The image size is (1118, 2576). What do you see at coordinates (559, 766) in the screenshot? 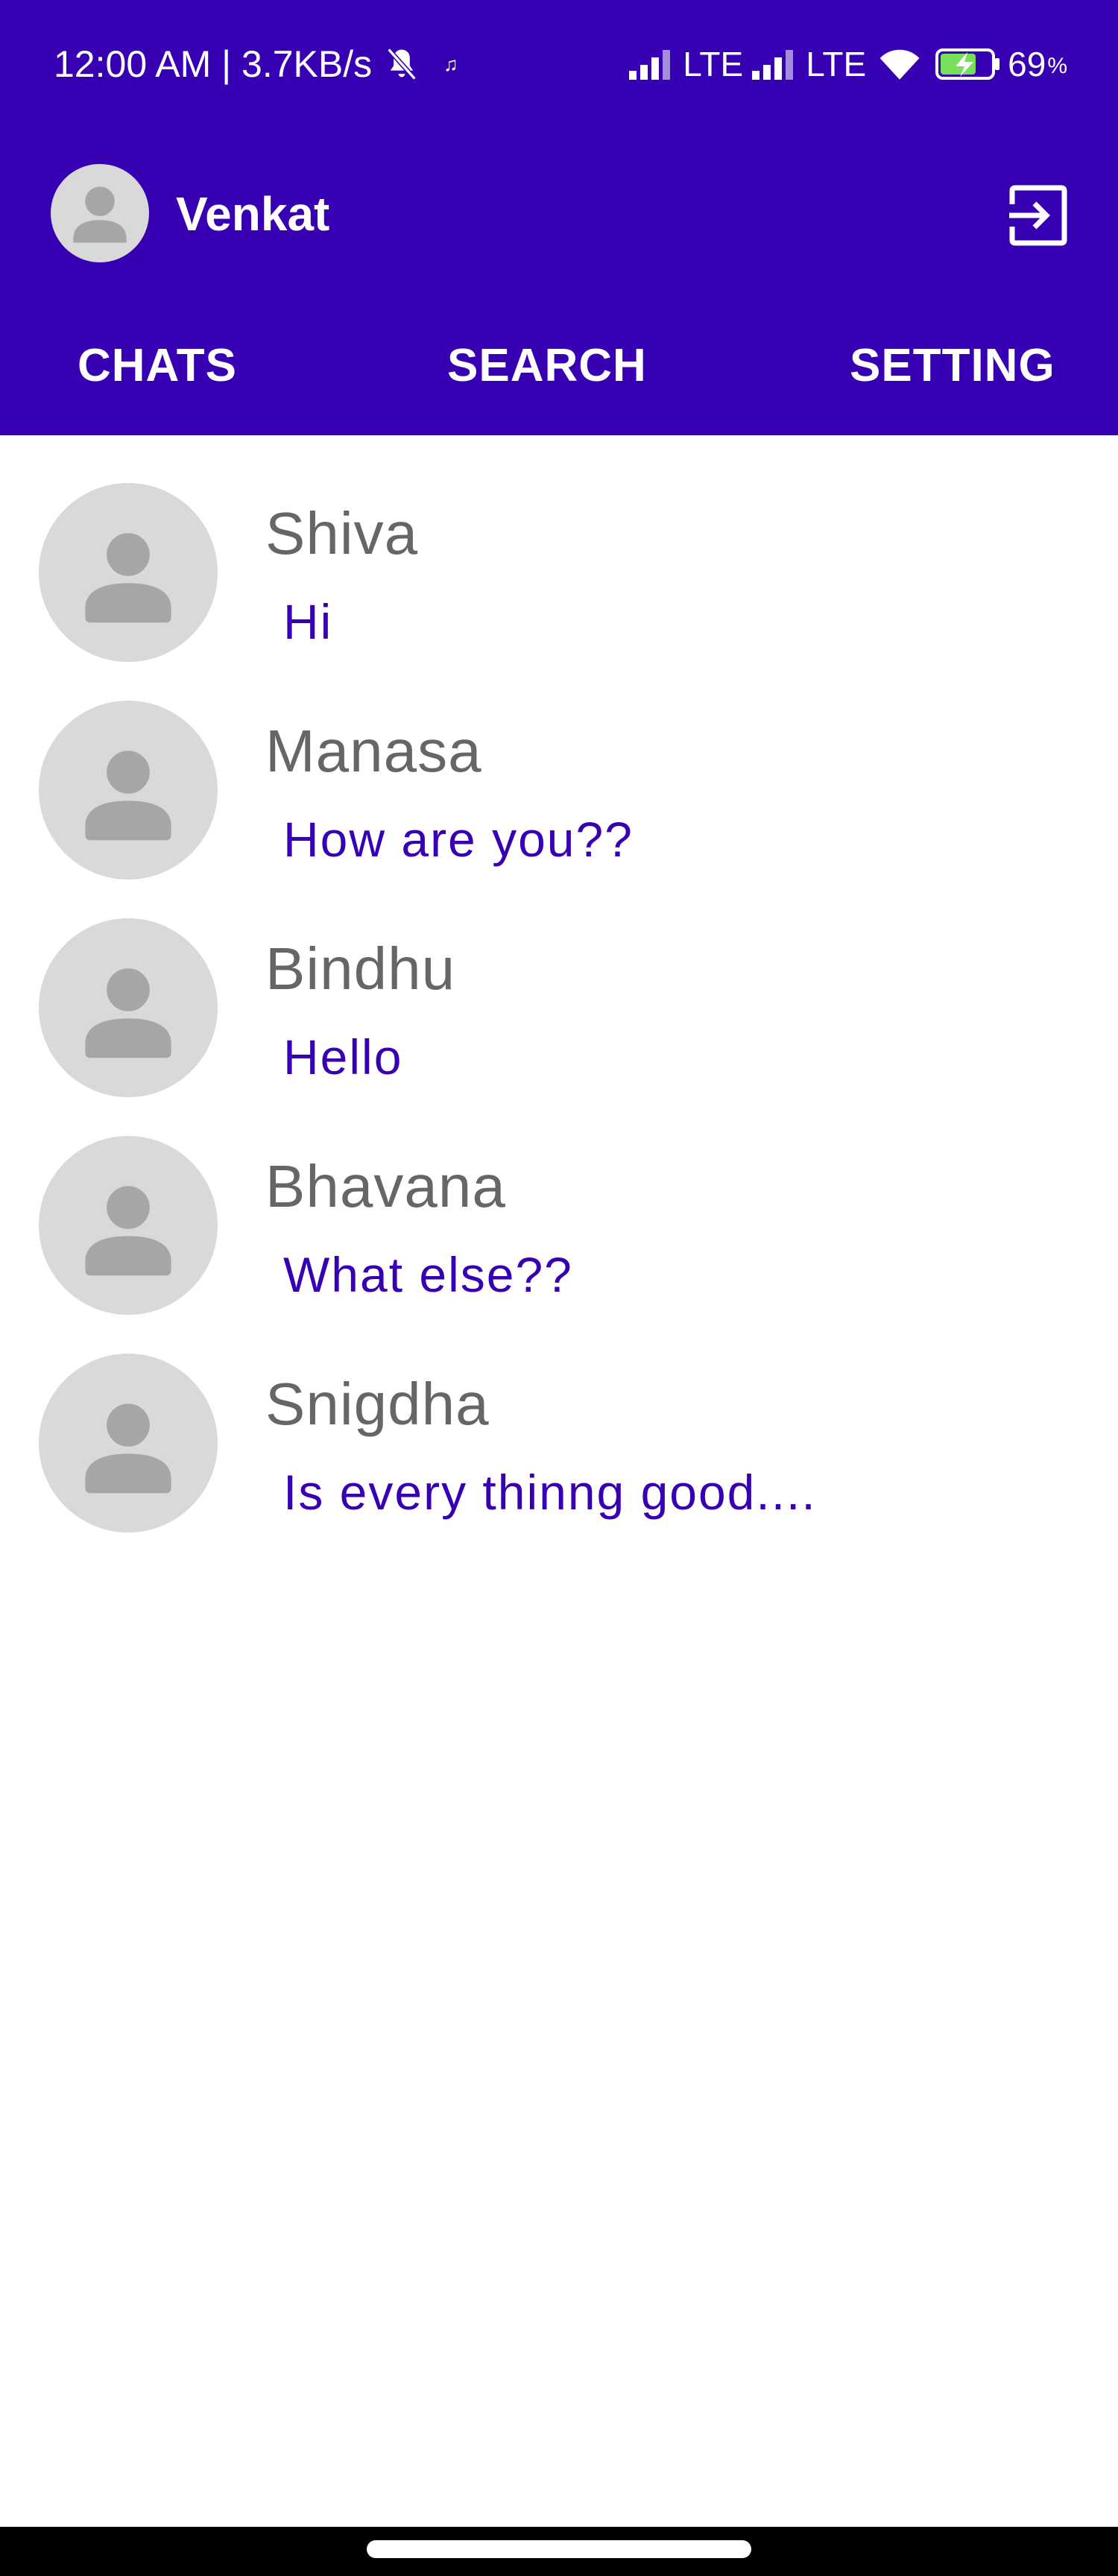
I see `chat-list-item: Manasa How are you??` at bounding box center [559, 766].